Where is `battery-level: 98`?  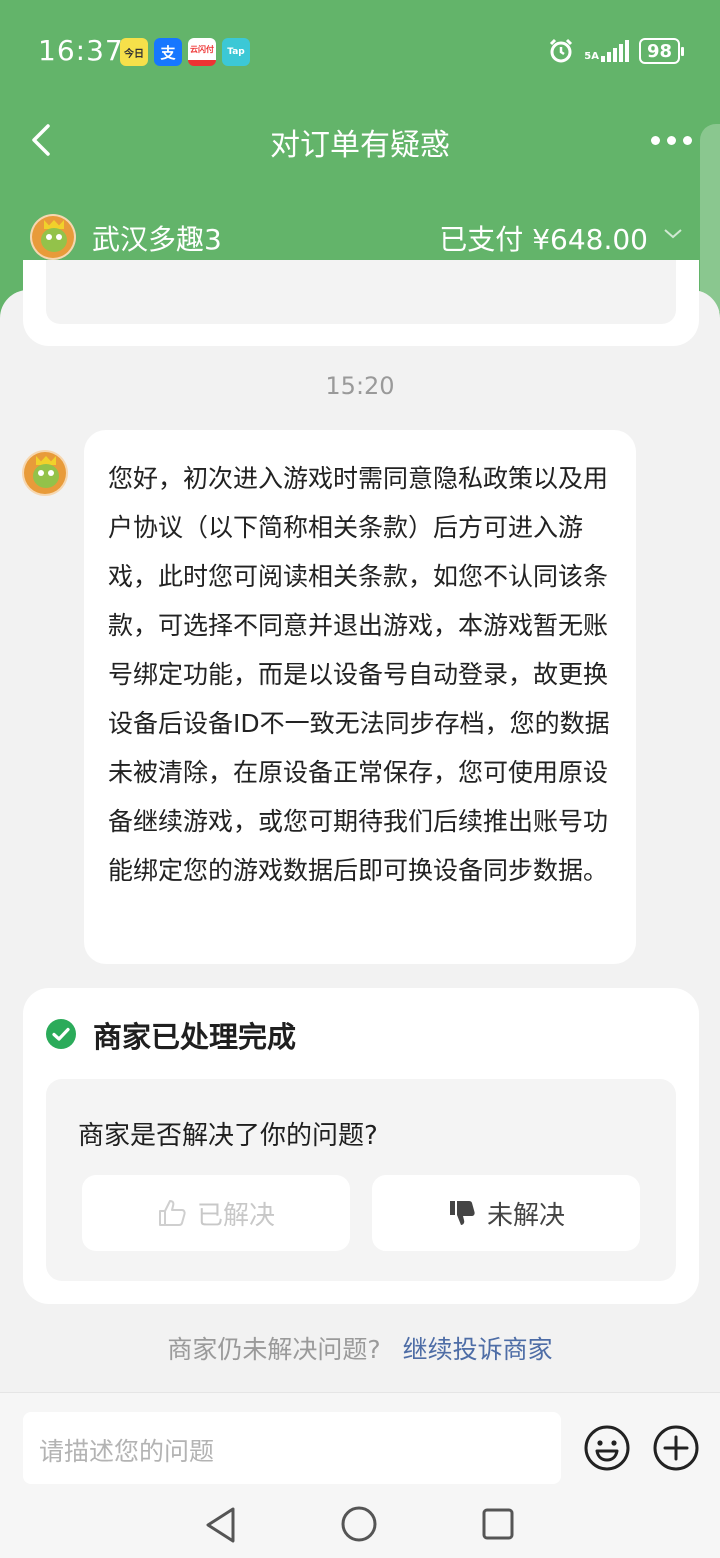 battery-level: 98 is located at coordinates (659, 51).